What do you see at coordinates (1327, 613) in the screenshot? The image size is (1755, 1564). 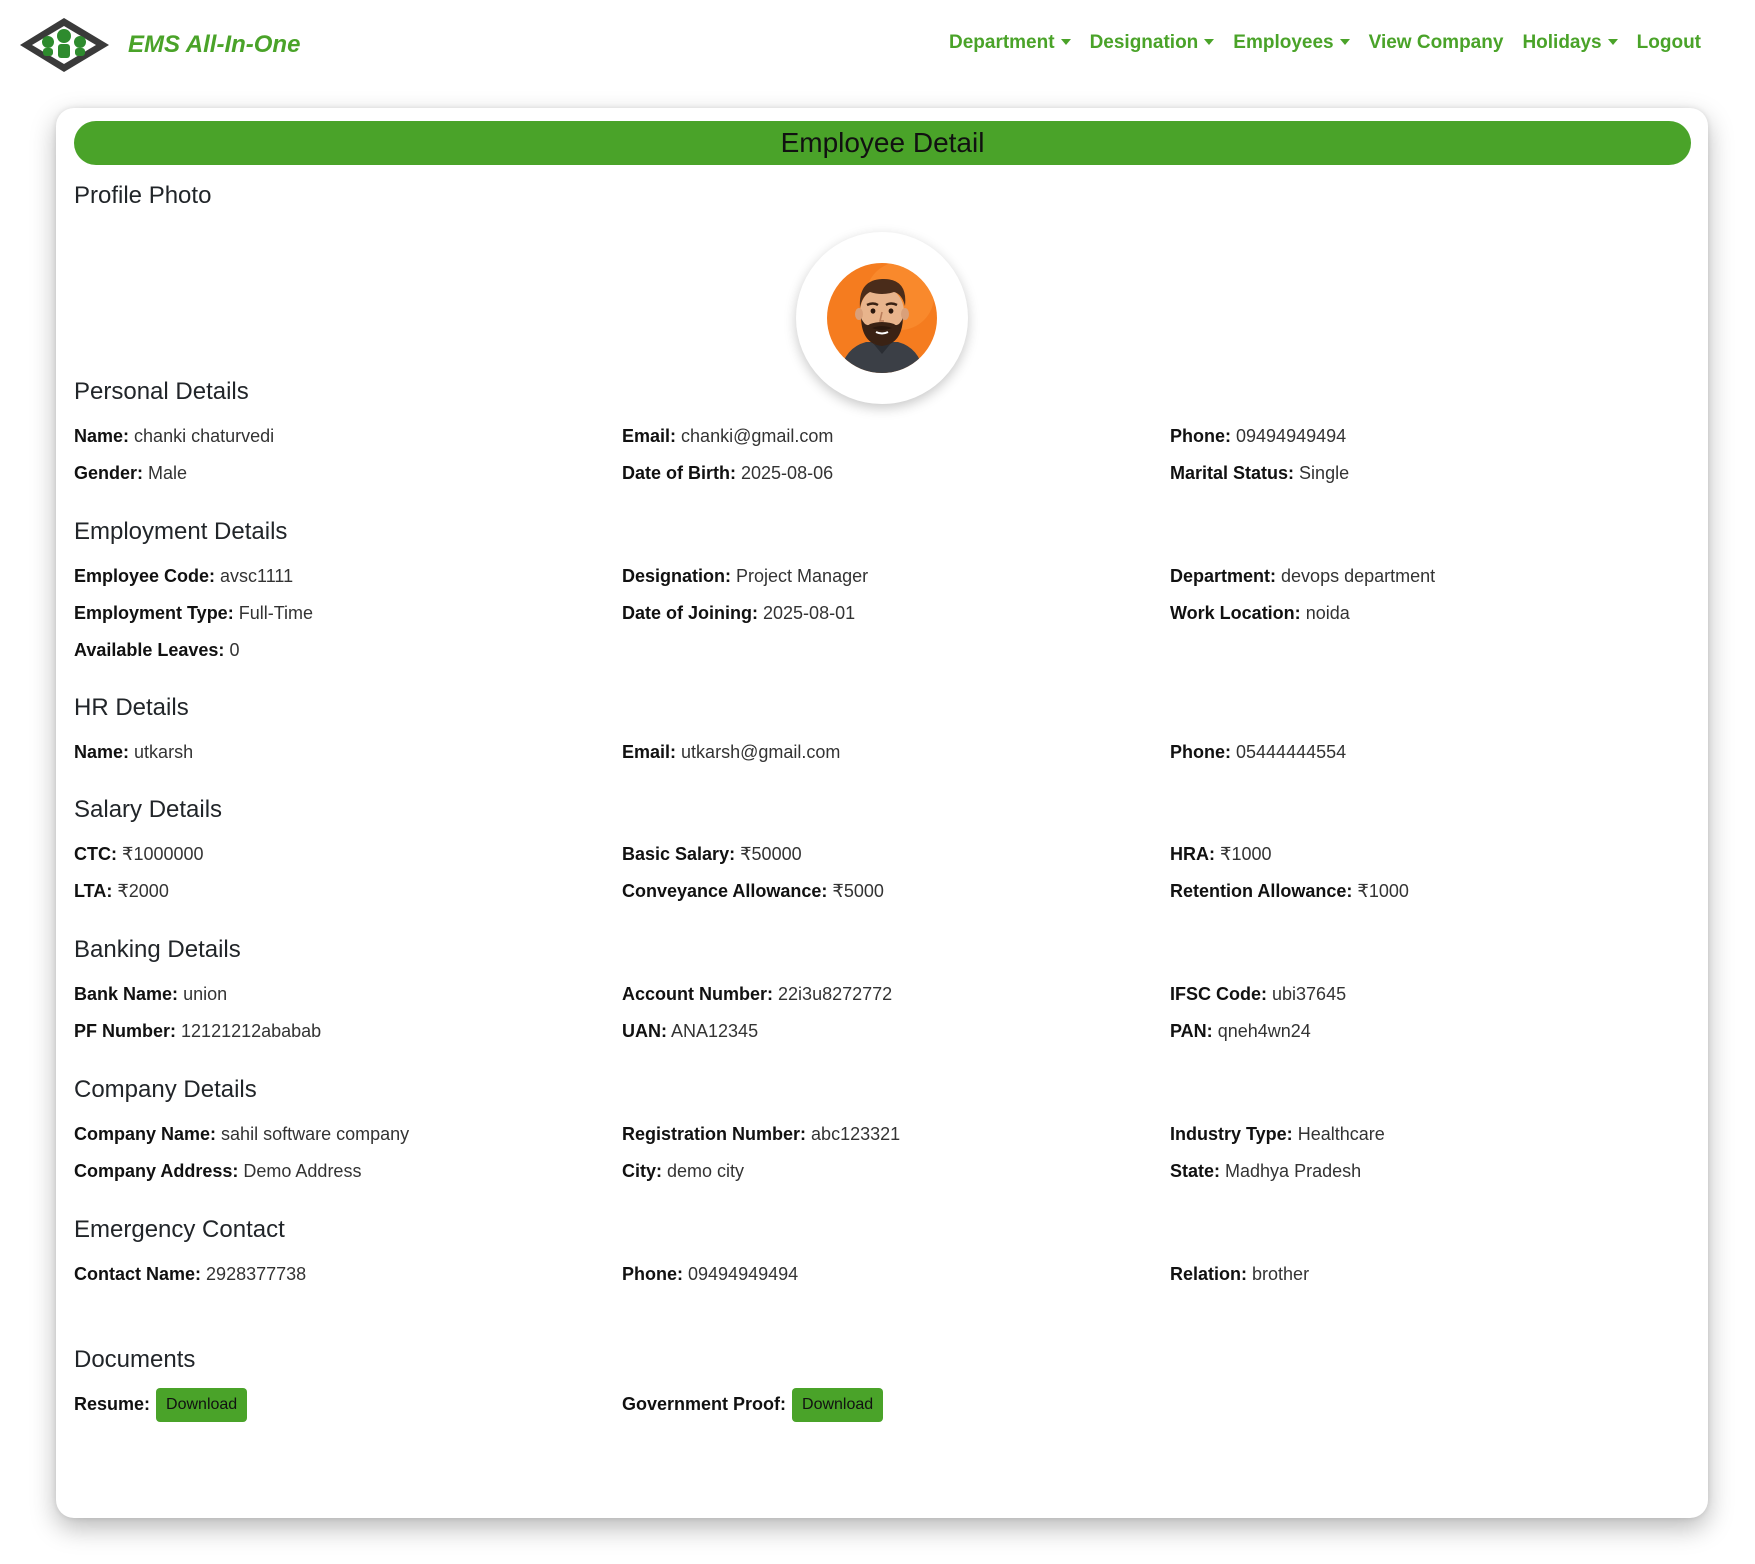 I see `value: noida` at bounding box center [1327, 613].